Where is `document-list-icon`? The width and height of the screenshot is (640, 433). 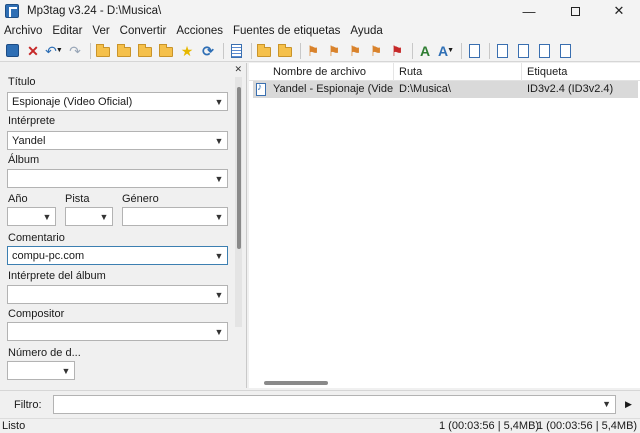 document-list-icon is located at coordinates (236, 50).